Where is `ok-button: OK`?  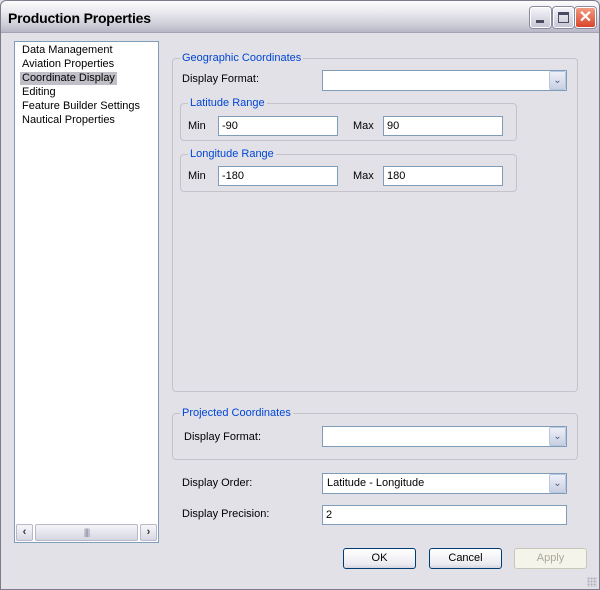 ok-button: OK is located at coordinates (379, 558).